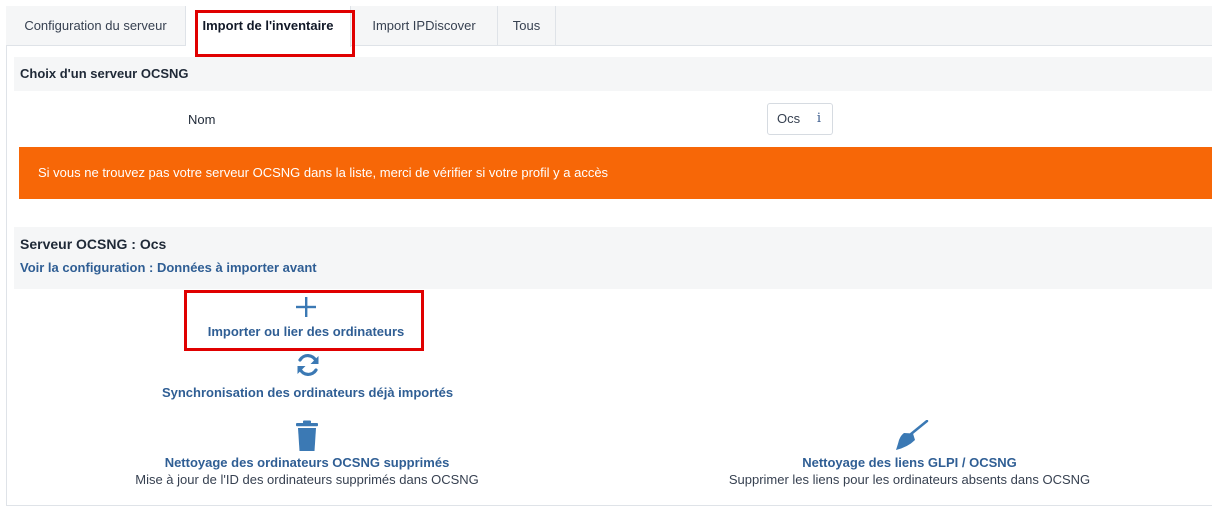 This screenshot has height=509, width=1212. I want to click on server-title: Serveur OCSNG : Ocs, so click(93, 244).